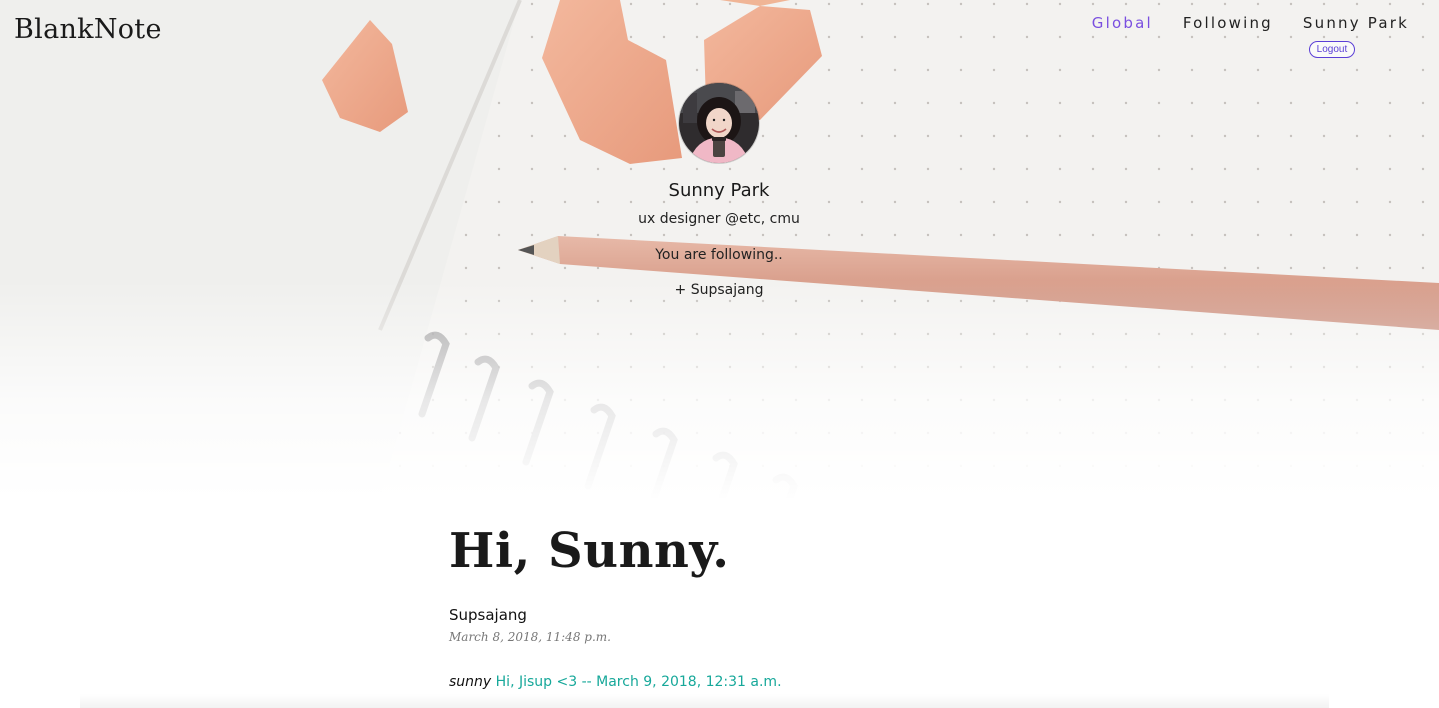  Describe the element at coordinates (1356, 36) in the screenshot. I see `nav-user-menu: Sunny Park Logout` at that location.